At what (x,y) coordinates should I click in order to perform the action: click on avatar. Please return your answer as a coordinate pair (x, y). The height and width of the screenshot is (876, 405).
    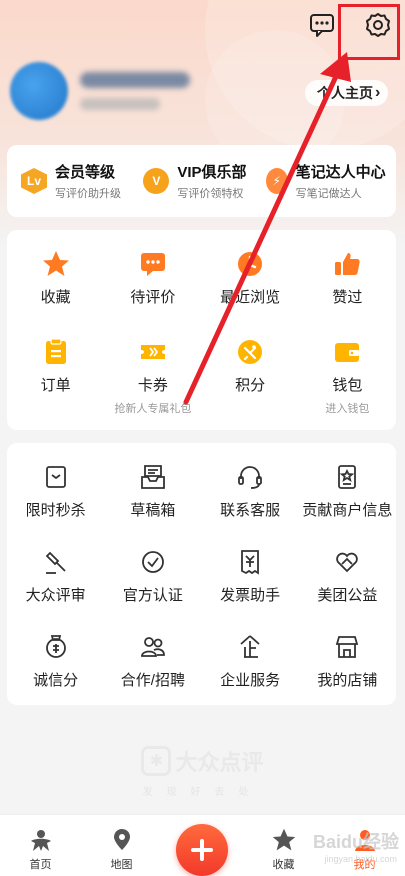
    Looking at the image, I should click on (39, 91).